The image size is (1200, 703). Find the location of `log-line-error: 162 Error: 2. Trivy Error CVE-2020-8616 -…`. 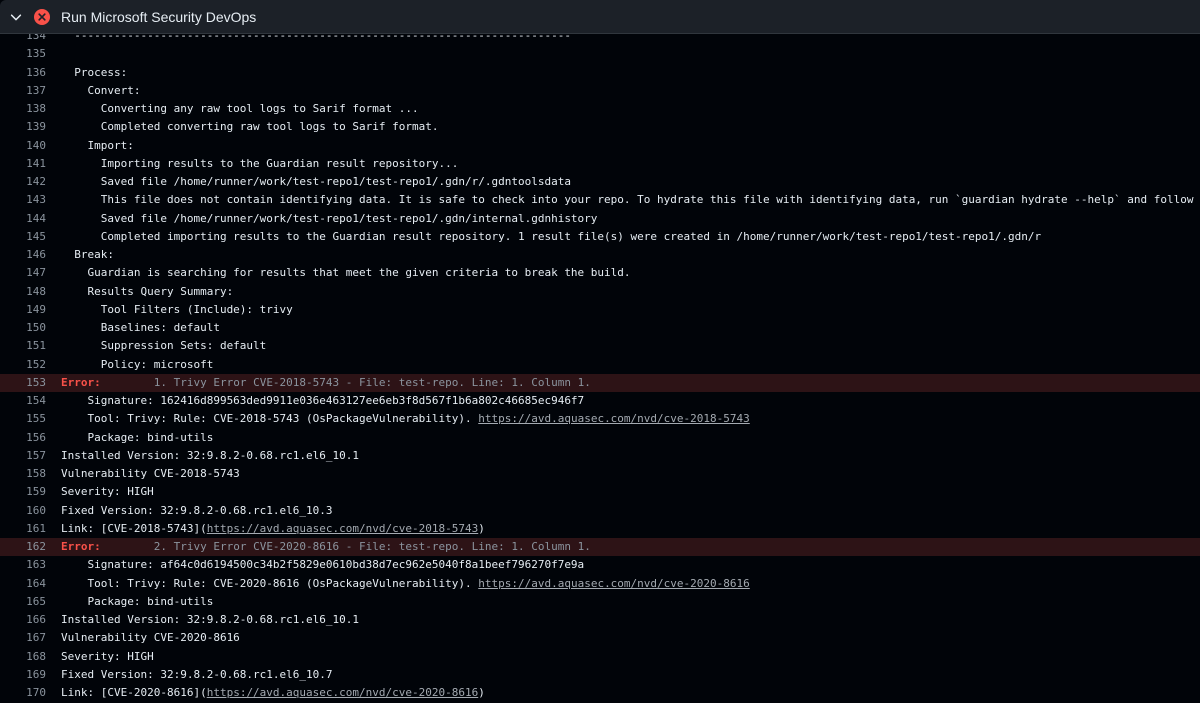

log-line-error: 162 Error: 2. Trivy Error CVE-2020-8616 -… is located at coordinates (600, 547).